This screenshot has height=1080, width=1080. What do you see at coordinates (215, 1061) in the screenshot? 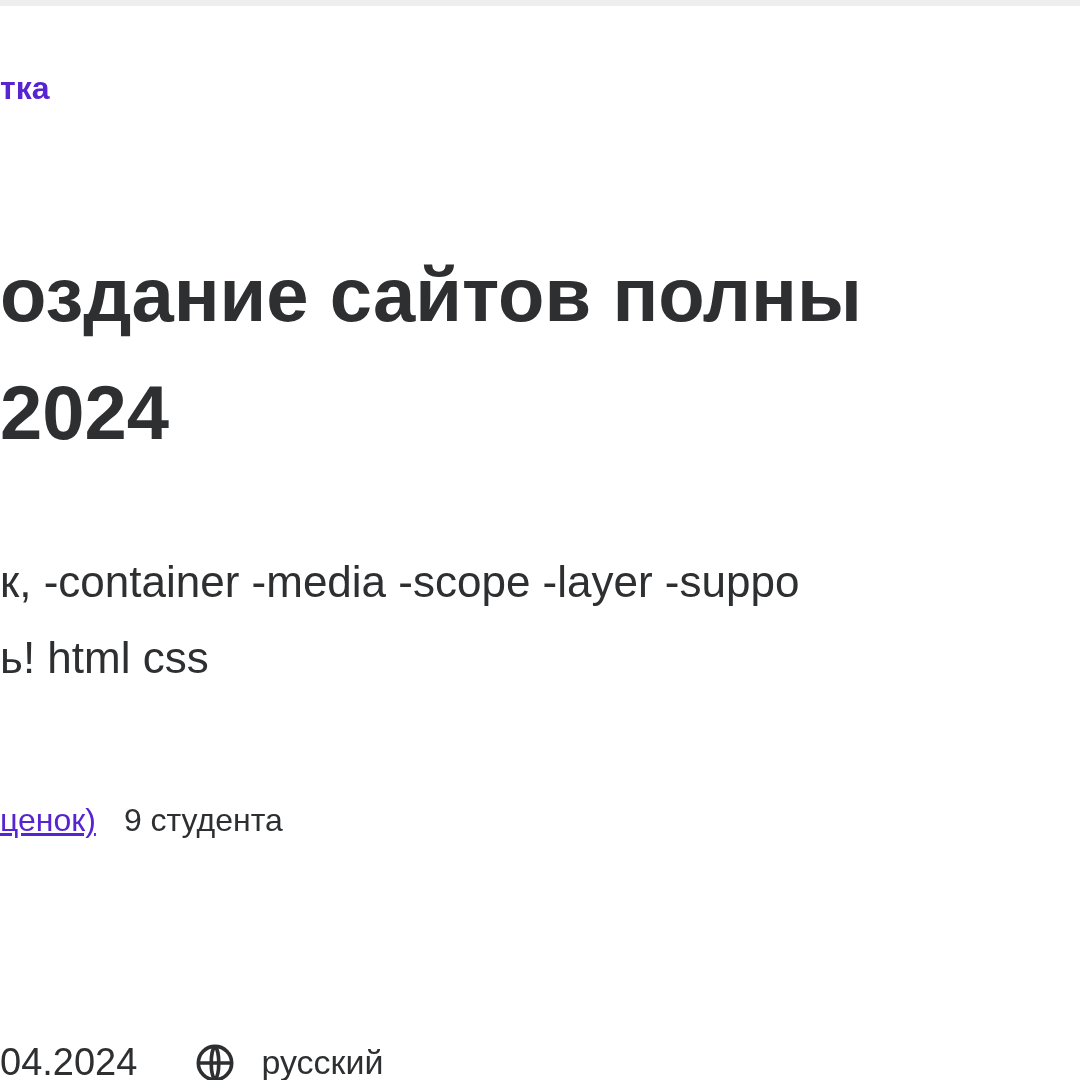
I see `globe-icon` at bounding box center [215, 1061].